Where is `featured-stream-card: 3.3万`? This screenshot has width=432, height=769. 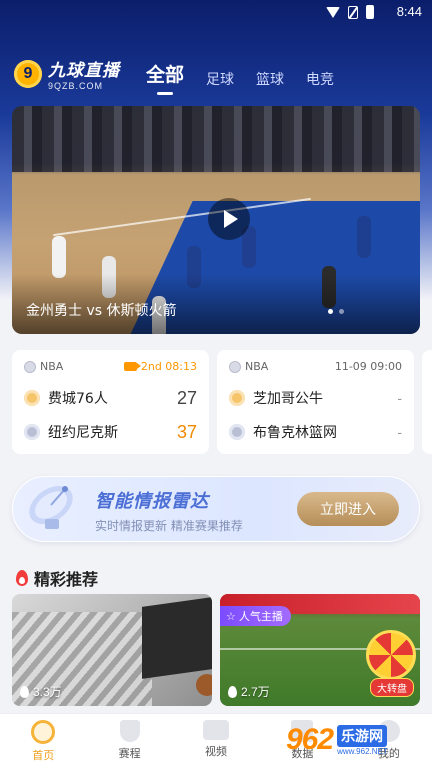 featured-stream-card: 3.3万 is located at coordinates (112, 650).